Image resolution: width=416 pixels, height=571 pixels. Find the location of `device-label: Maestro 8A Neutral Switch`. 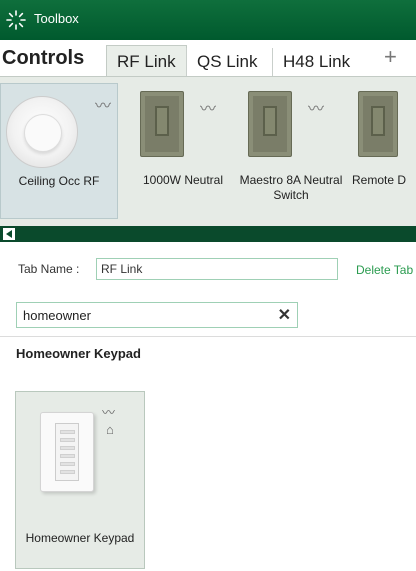

device-label: Maestro 8A Neutral Switch is located at coordinates (291, 187).